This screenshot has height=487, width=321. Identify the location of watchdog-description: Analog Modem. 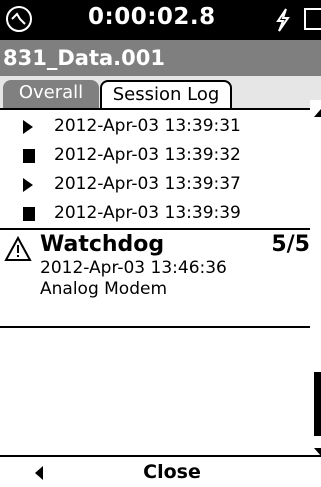
(104, 289).